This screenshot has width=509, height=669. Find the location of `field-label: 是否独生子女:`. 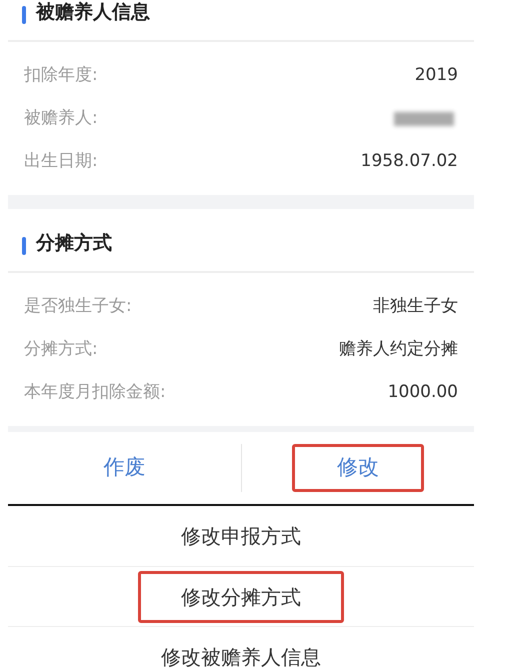

field-label: 是否独生子女: is located at coordinates (78, 306).